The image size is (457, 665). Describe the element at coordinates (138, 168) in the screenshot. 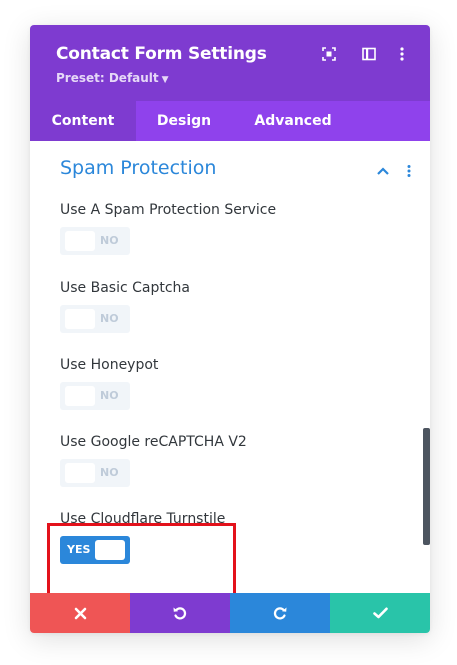

I see `section-title: Spam Protection` at that location.